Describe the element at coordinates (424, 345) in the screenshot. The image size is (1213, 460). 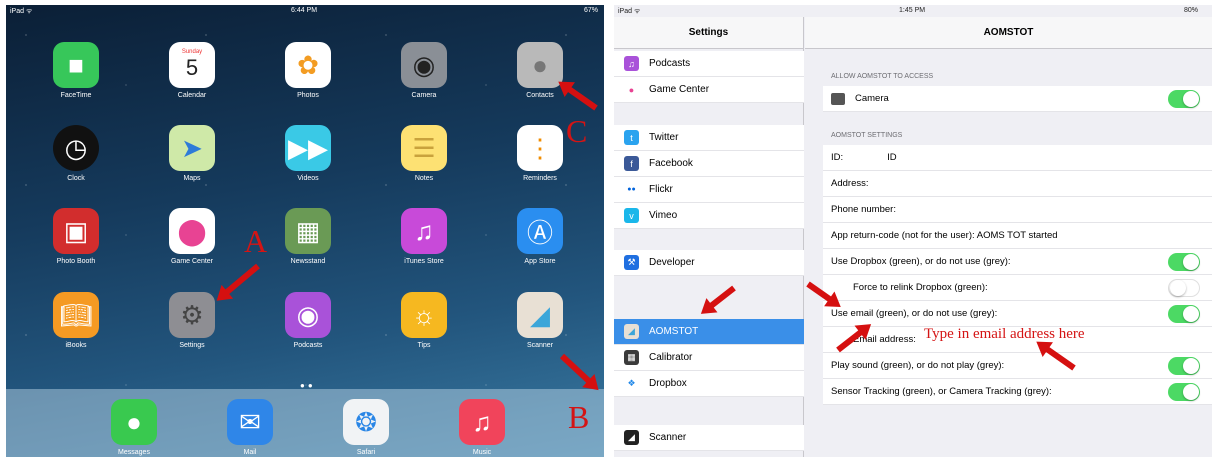
I see `app-label: Tips` at that location.